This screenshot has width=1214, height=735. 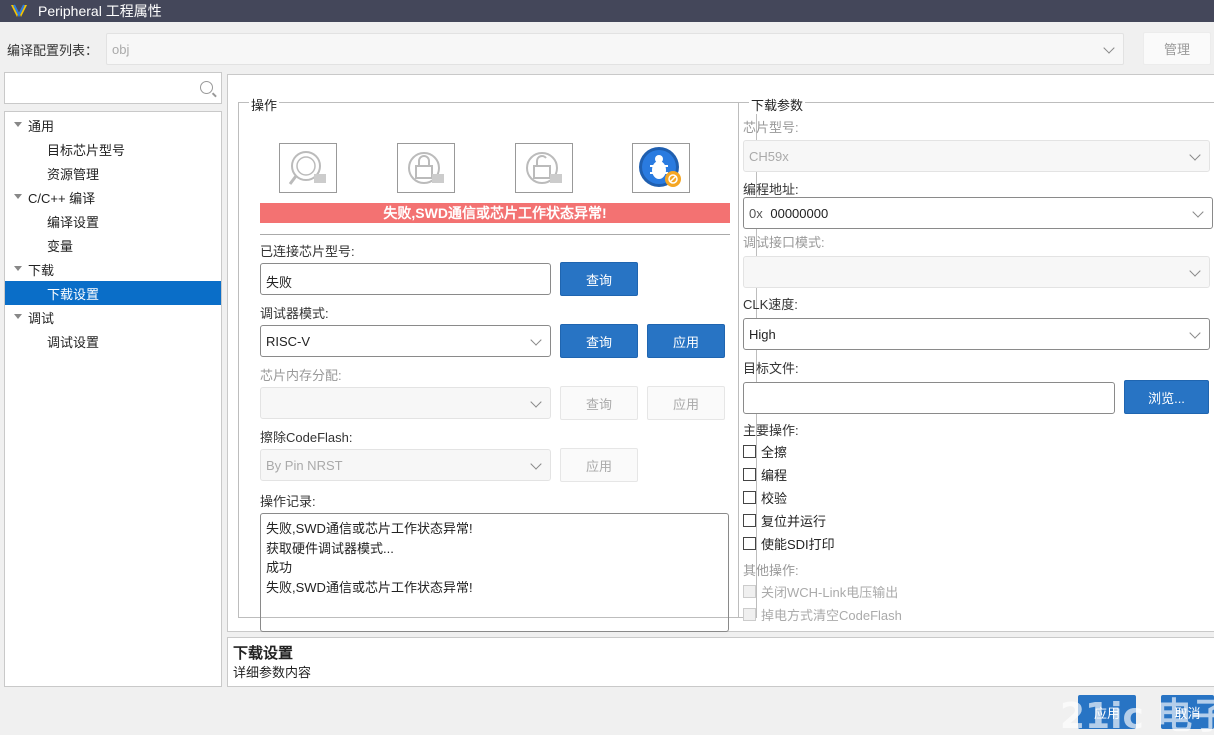 I want to click on config-bar: 编译配置列表： obj 管理, so click(x=607, y=48).